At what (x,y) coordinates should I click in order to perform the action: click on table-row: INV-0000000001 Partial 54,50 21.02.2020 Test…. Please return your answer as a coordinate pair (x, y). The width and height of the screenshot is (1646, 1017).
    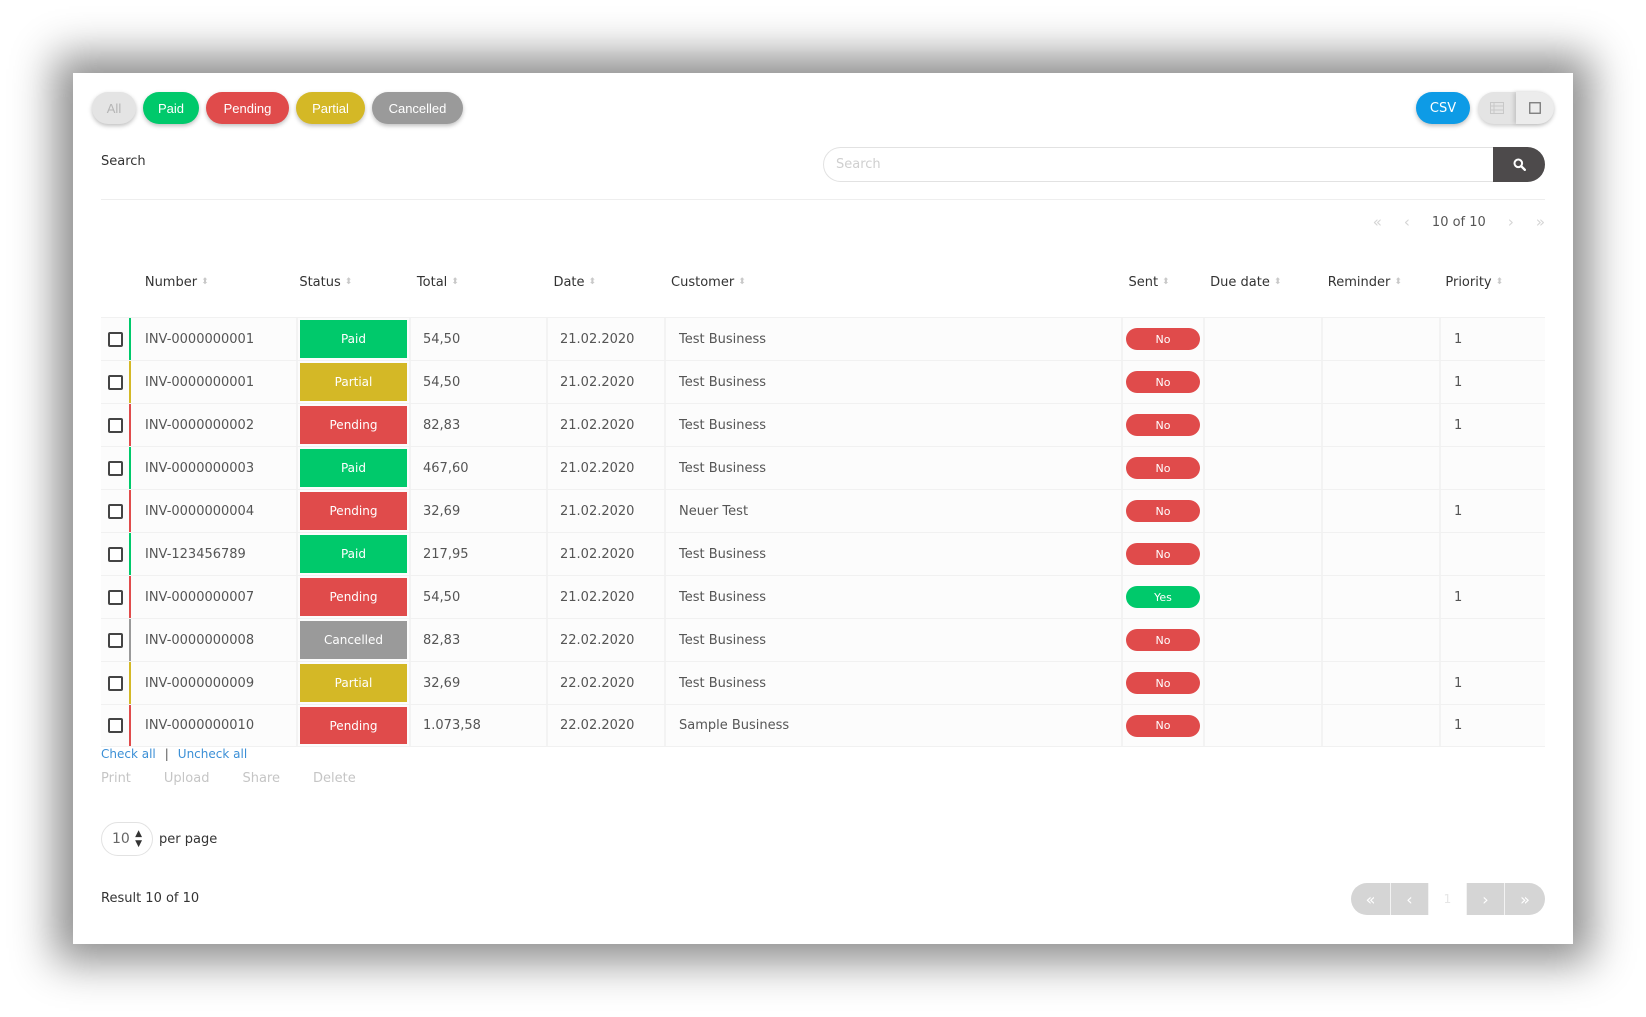
    Looking at the image, I should click on (823, 381).